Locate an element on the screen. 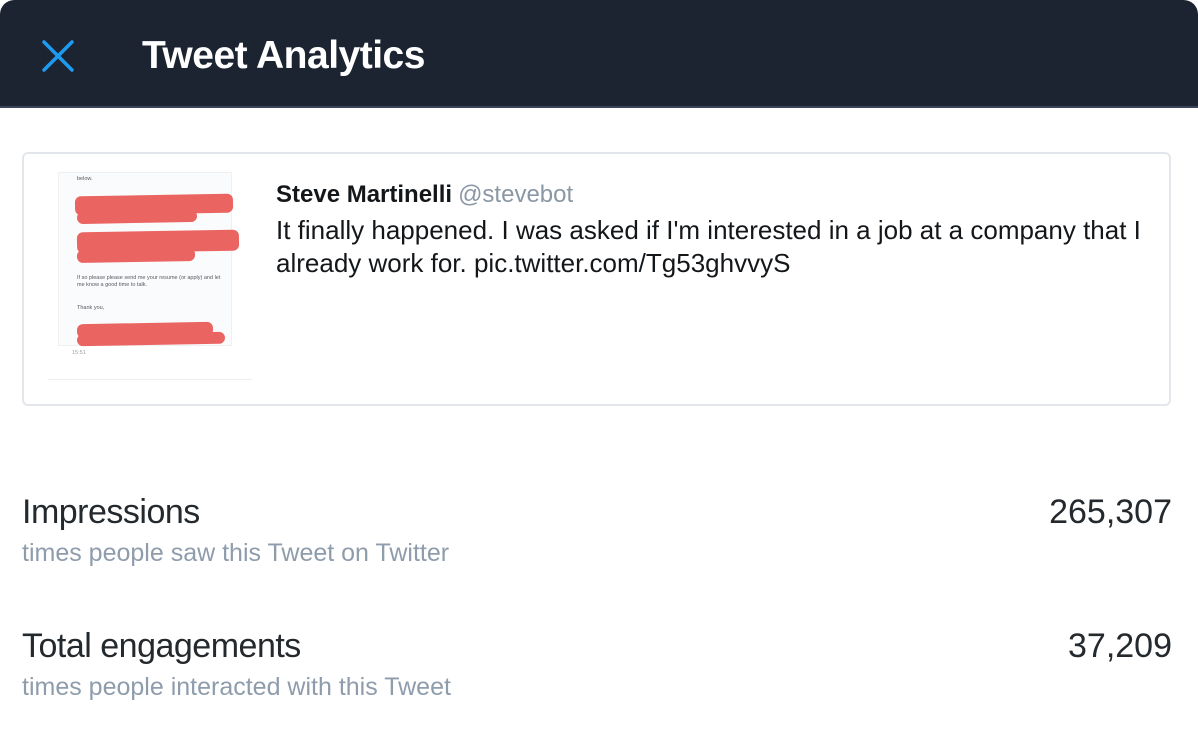  modal-header: Tweet Analytics is located at coordinates (599, 54).